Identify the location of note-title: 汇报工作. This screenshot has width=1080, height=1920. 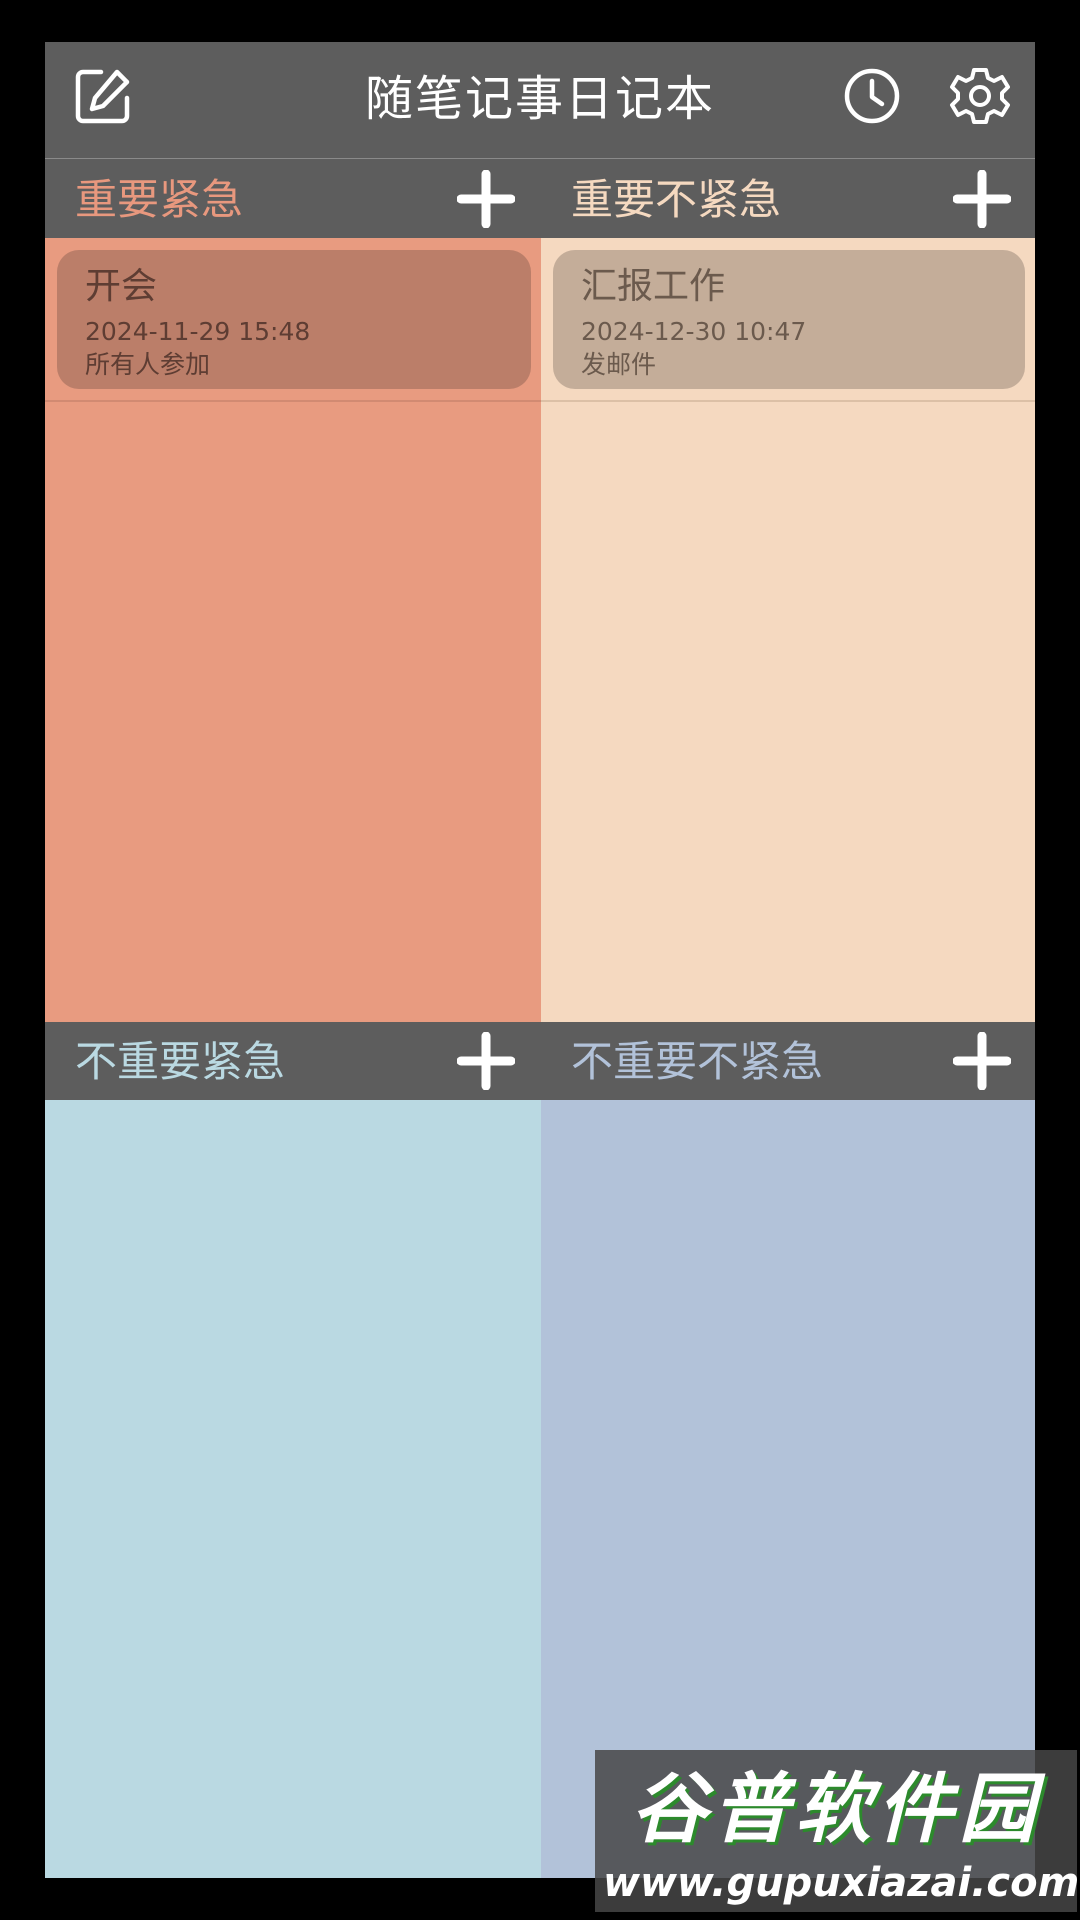
(653, 286).